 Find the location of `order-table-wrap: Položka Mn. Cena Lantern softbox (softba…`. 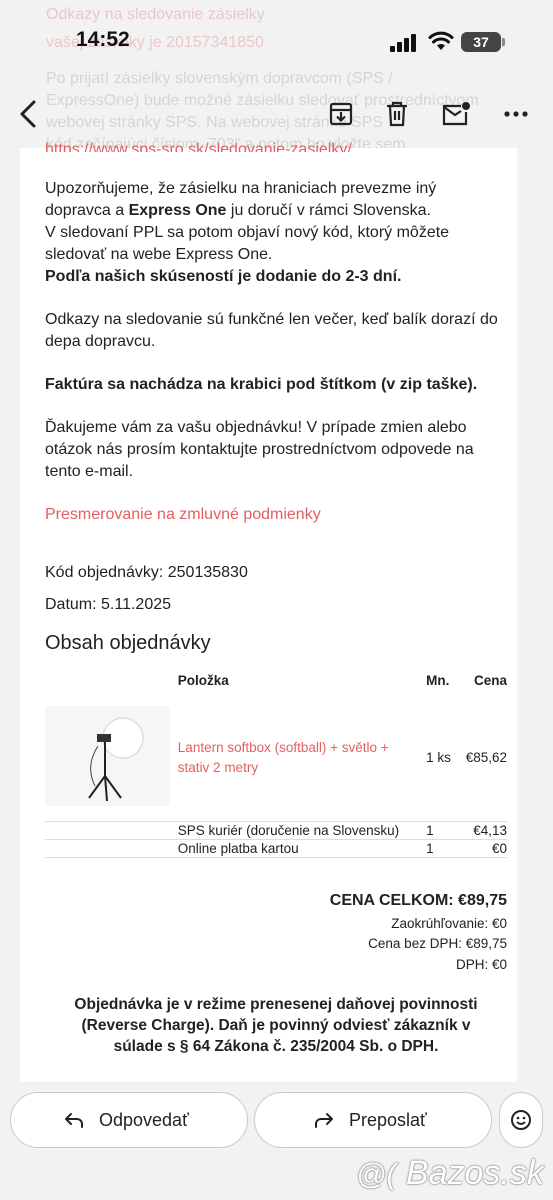

order-table-wrap: Položka Mn. Cena Lantern softbox (softba… is located at coordinates (276, 762).